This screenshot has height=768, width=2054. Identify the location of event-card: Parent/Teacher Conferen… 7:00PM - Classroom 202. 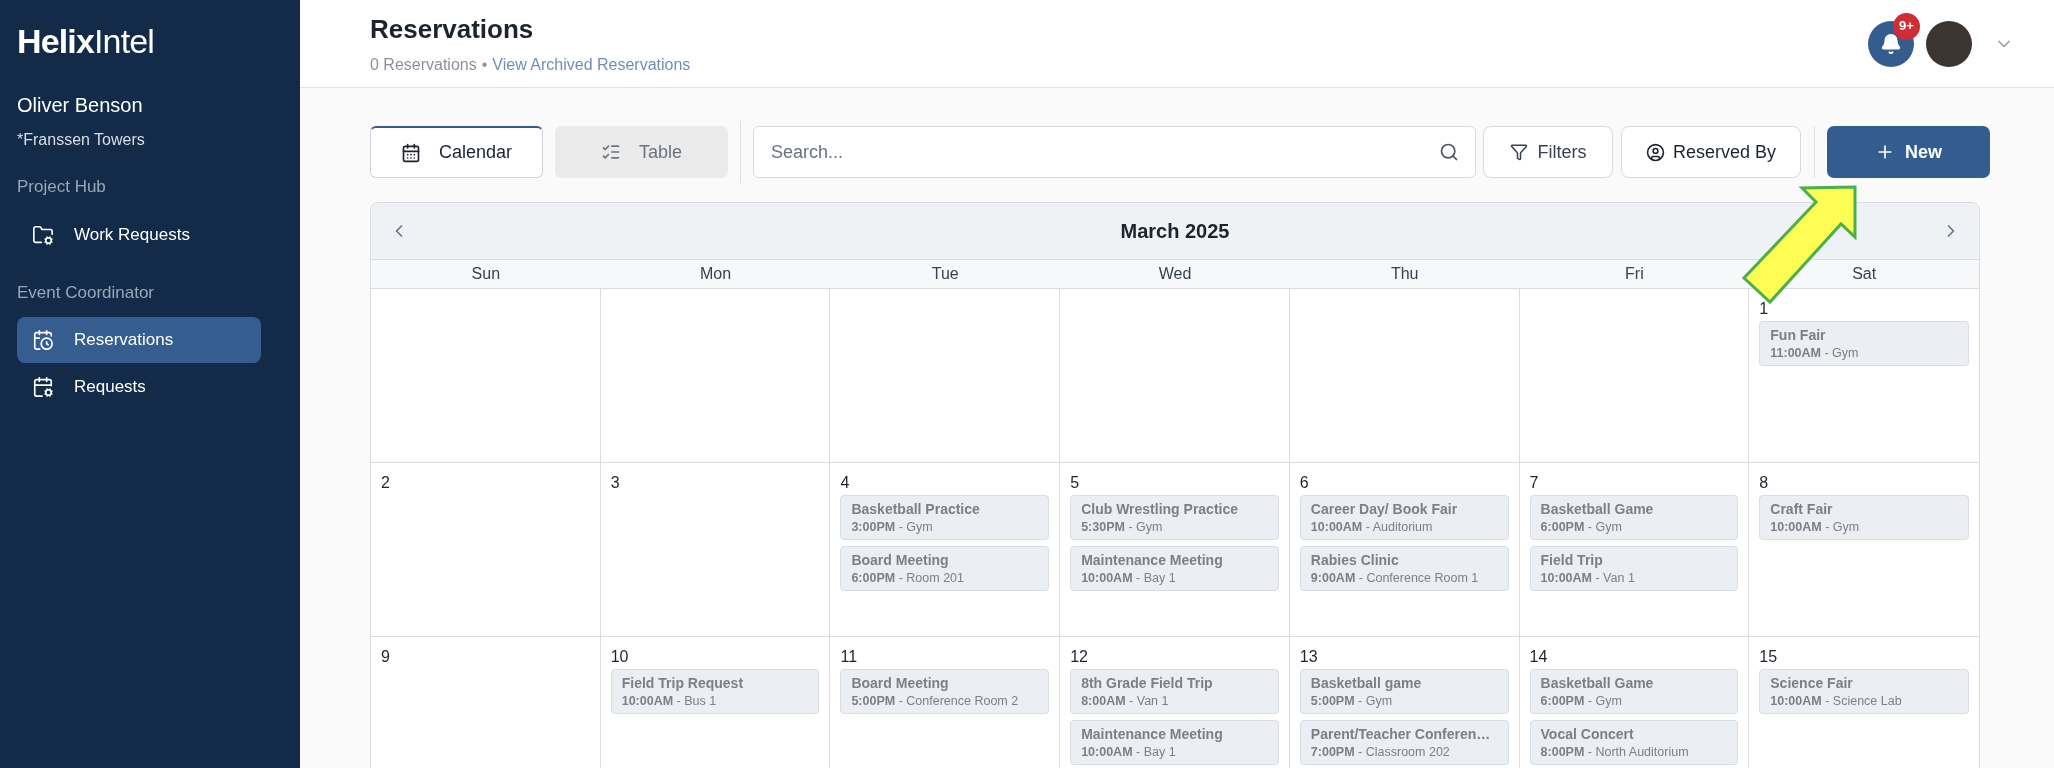
(1404, 742).